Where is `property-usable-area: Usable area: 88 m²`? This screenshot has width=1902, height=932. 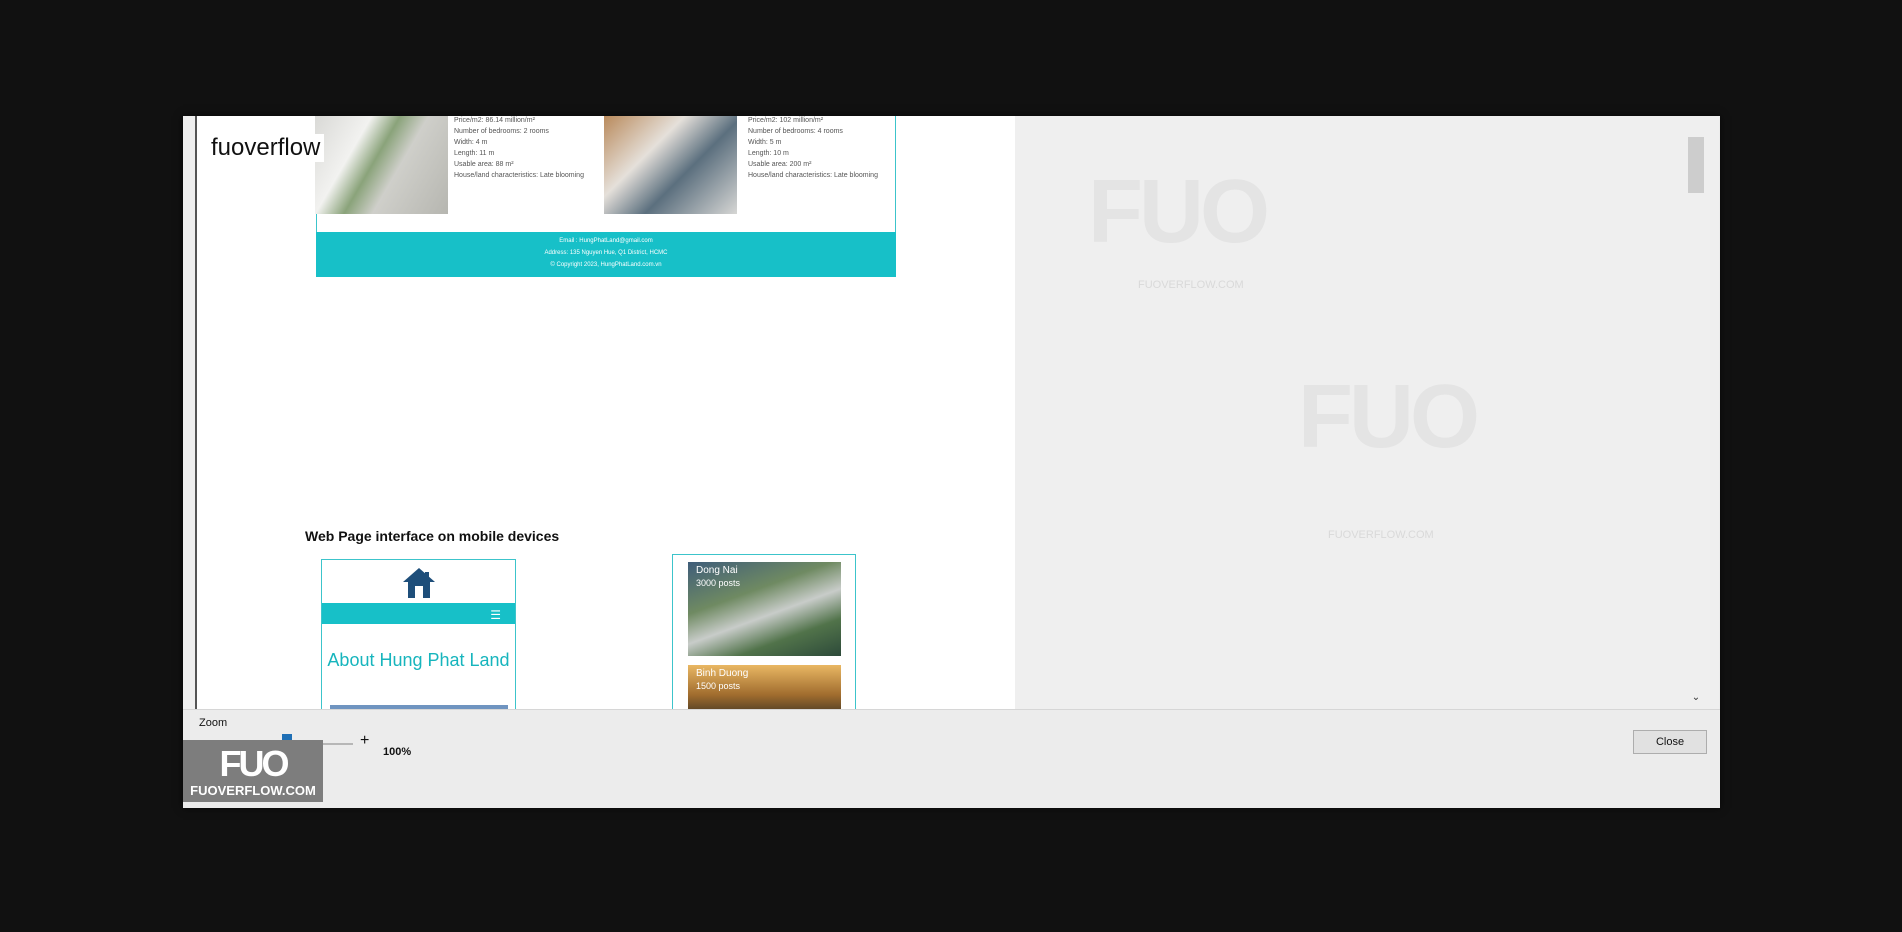 property-usable-area: Usable area: 88 m² is located at coordinates (484, 164).